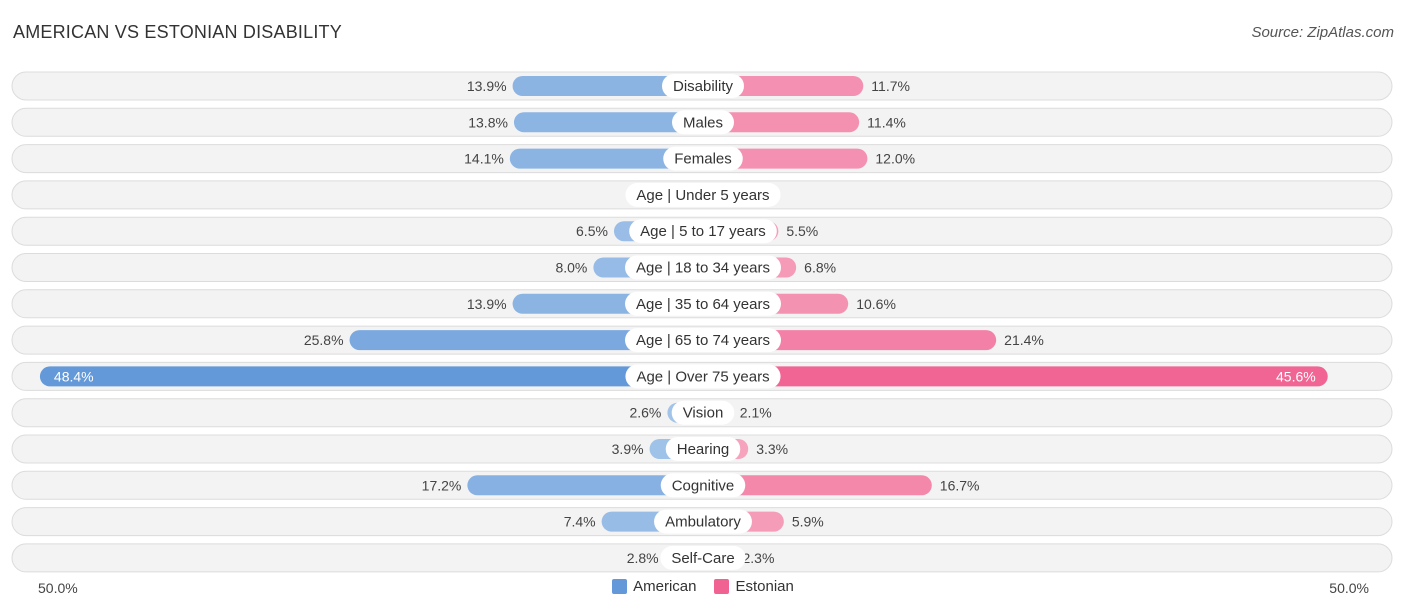 This screenshot has width=1406, height=612. Describe the element at coordinates (643, 558) in the screenshot. I see `value-label-american: 2.8%` at that location.